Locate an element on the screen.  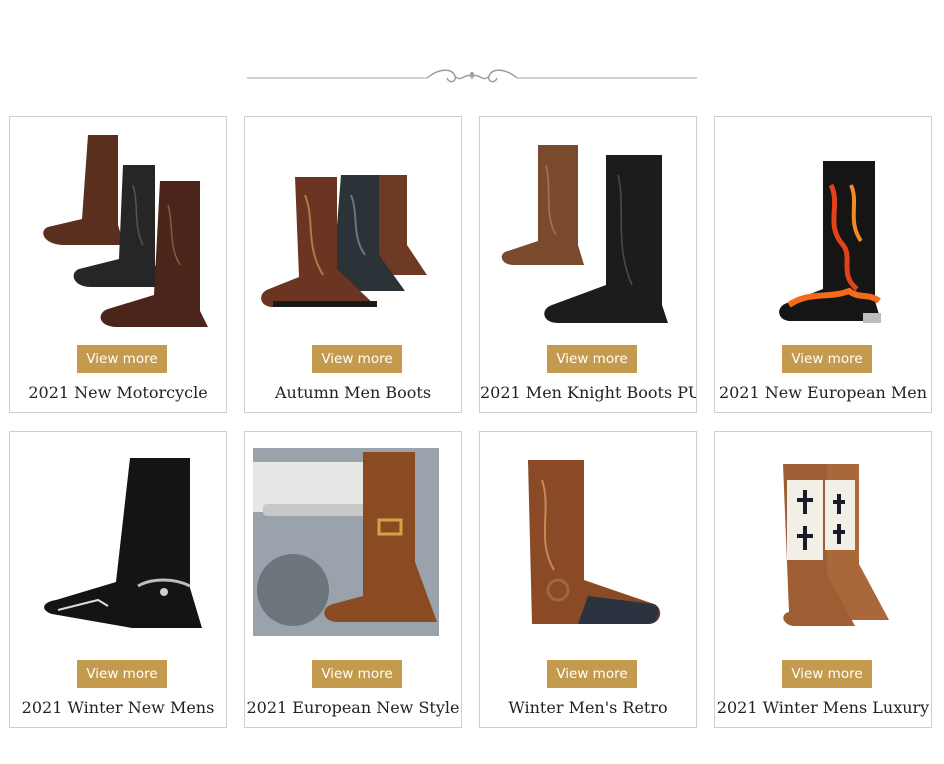
product-card: View more 2021 New Motorcycle is located at coordinates (118, 264).